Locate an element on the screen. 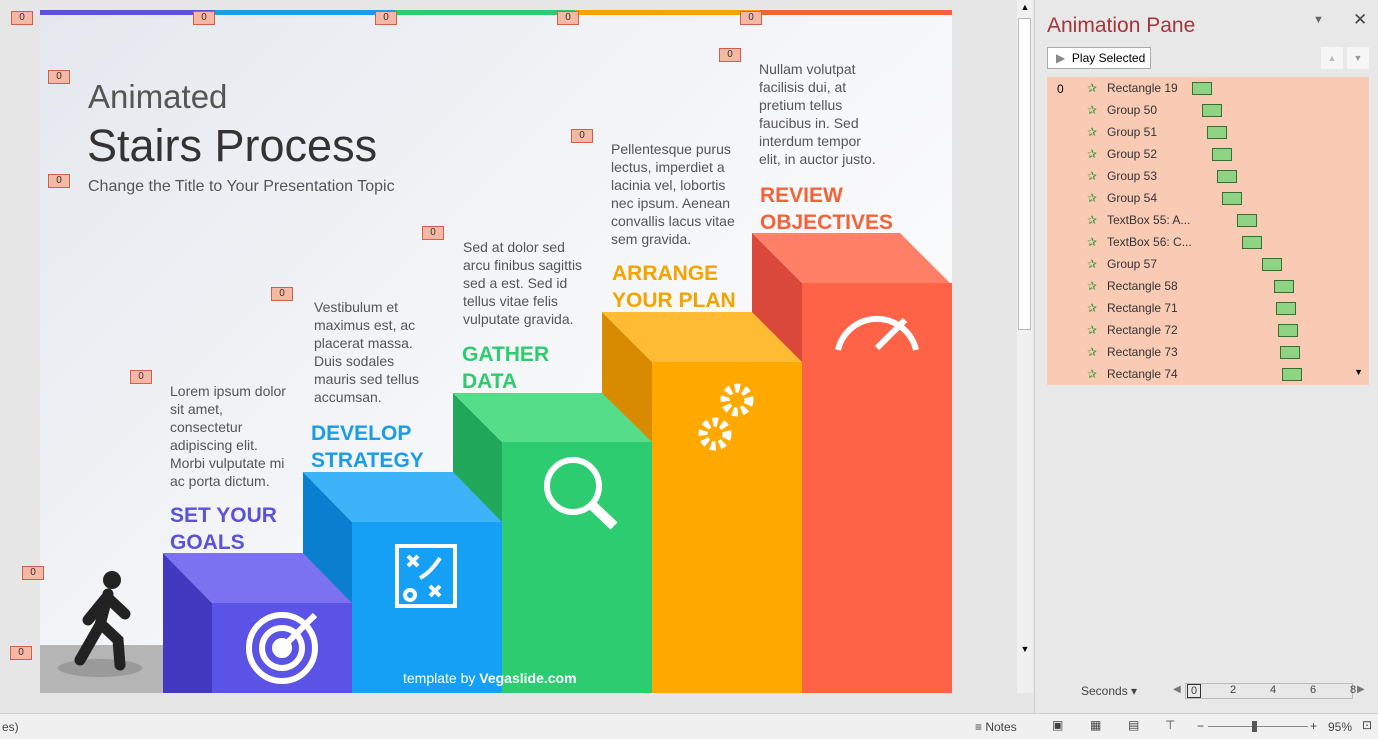  credit: template by Vegaslide.com is located at coordinates (490, 678).